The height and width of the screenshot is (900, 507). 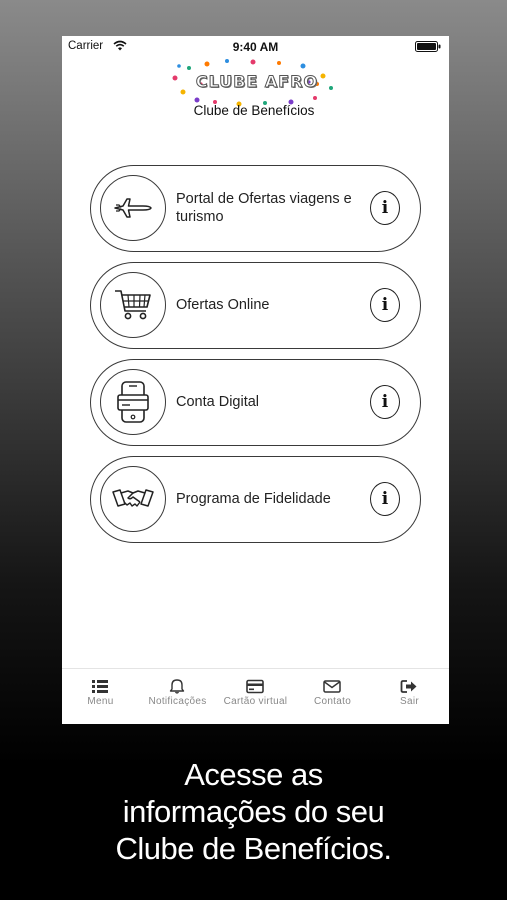 I want to click on battery-icon, so click(x=428, y=46).